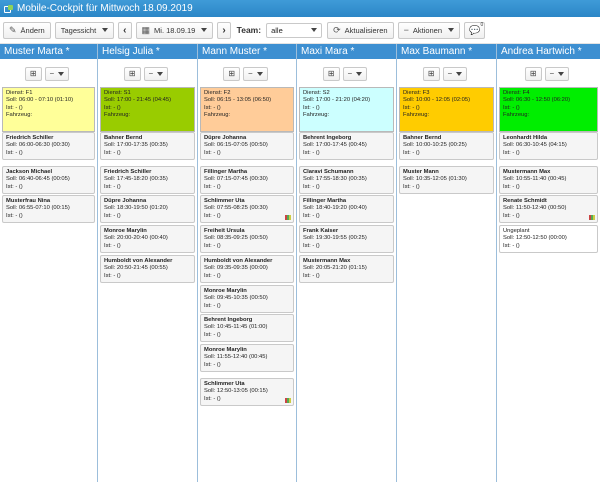 This screenshot has height=482, width=600. I want to click on column-header: Mann Muster *, so click(247, 51).